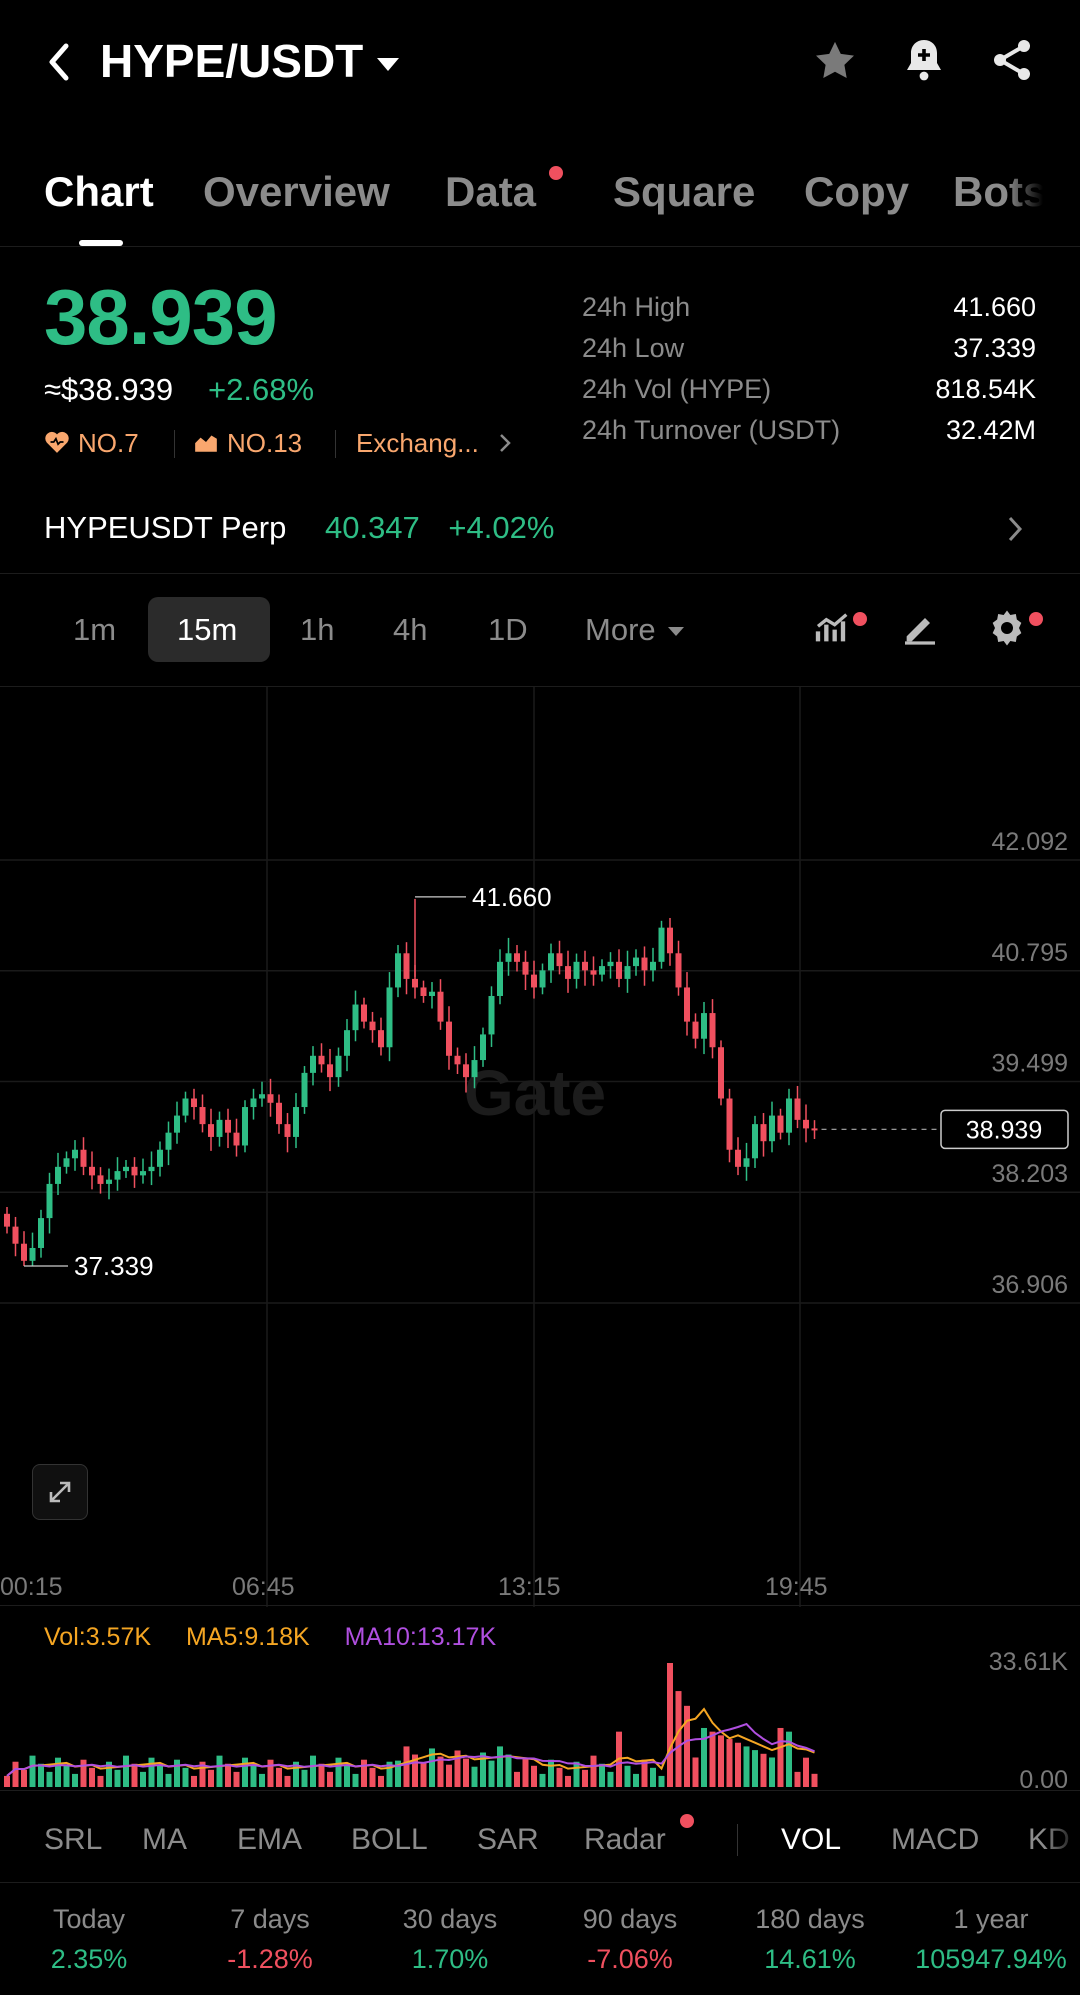 This screenshot has height=1995, width=1080. I want to click on chevron-down-icon, so click(675, 632).